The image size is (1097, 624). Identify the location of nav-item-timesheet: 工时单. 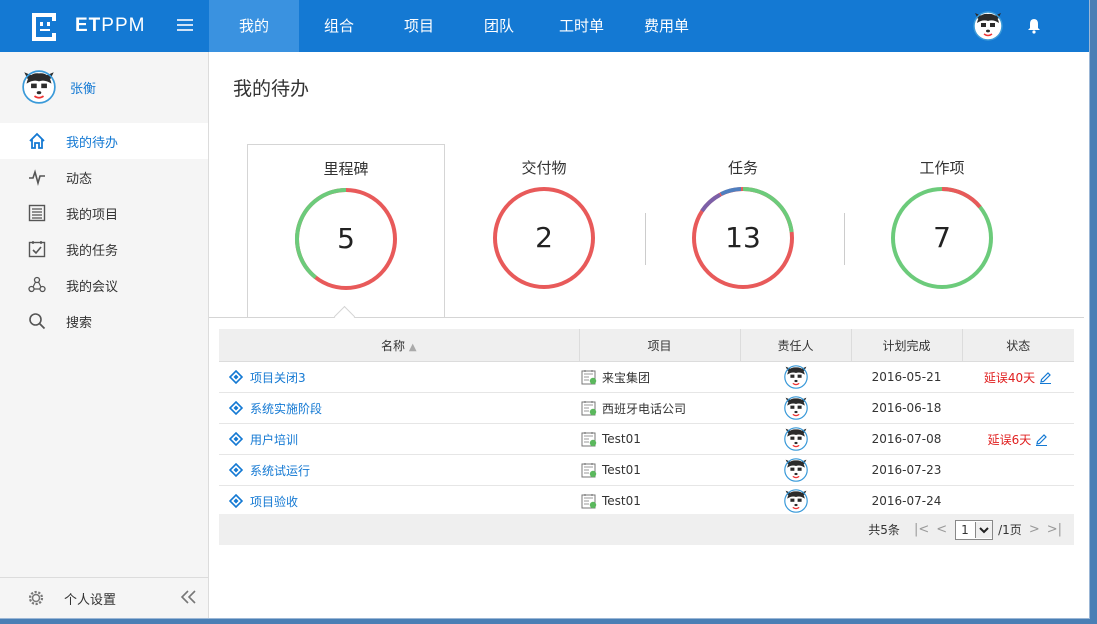
(581, 26).